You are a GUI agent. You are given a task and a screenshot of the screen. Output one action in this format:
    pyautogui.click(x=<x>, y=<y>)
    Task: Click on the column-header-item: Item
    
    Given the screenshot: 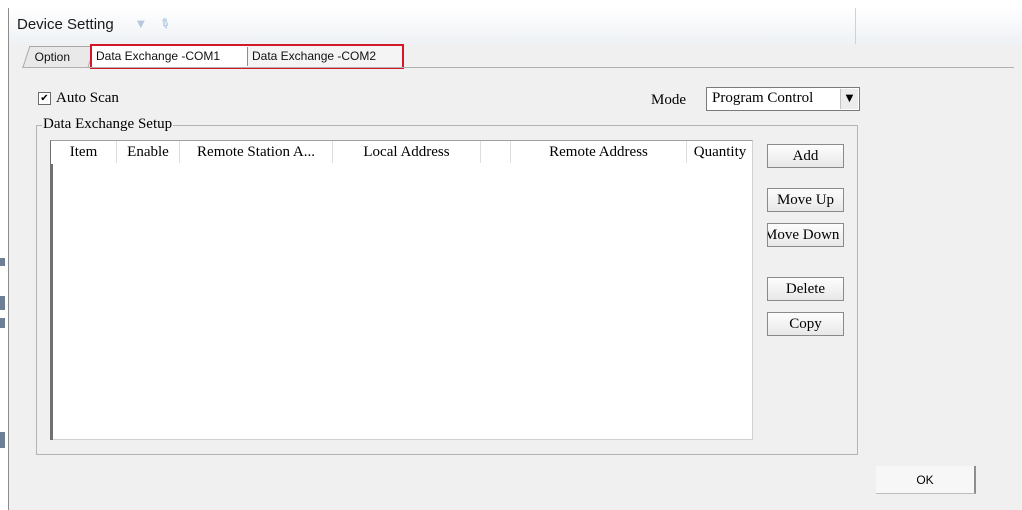 What is the action you would take?
    pyautogui.click(x=84, y=152)
    